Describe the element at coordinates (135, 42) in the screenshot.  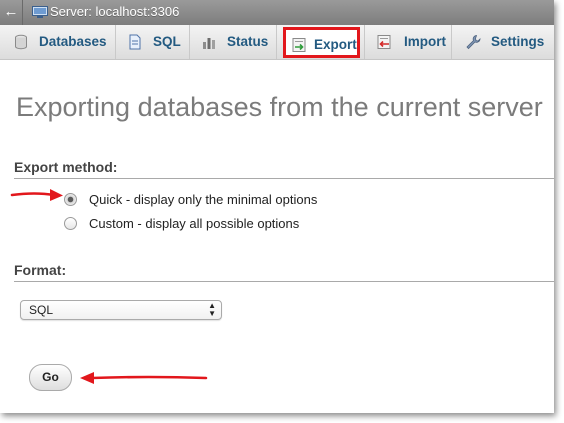
I see `sql-document-icon` at that location.